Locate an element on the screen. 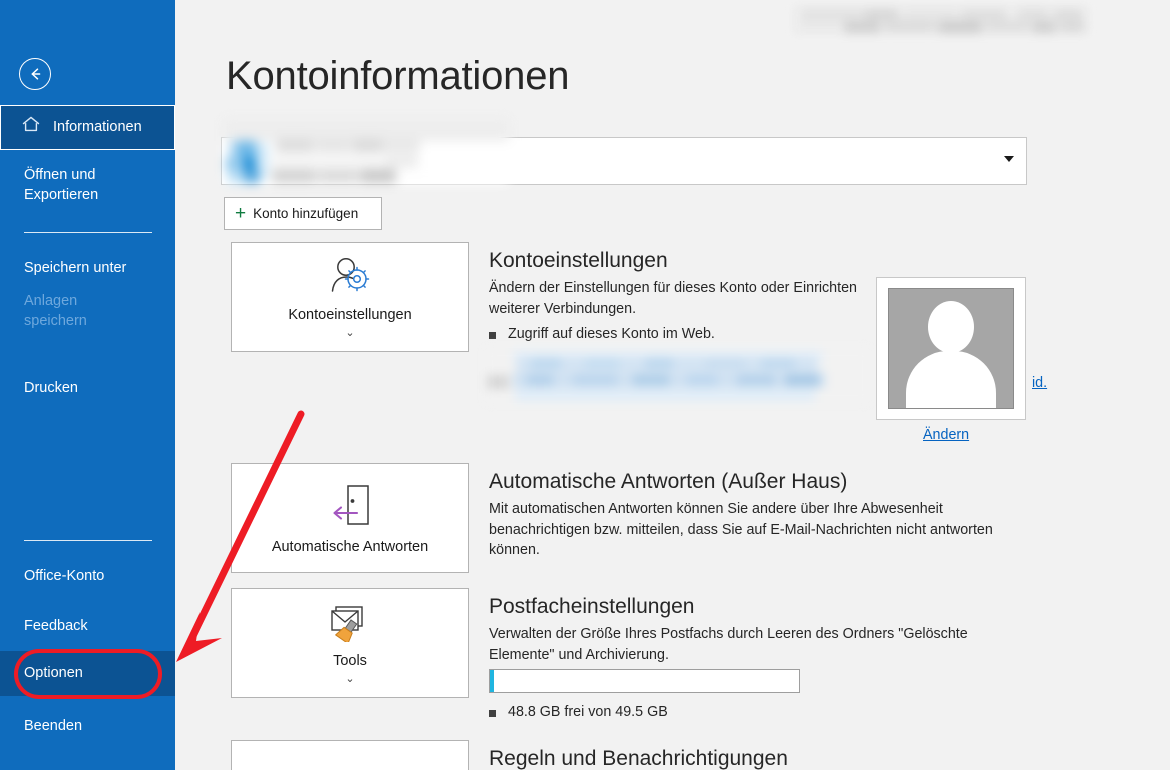  web-access-link-tail: id. is located at coordinates (1039, 383).